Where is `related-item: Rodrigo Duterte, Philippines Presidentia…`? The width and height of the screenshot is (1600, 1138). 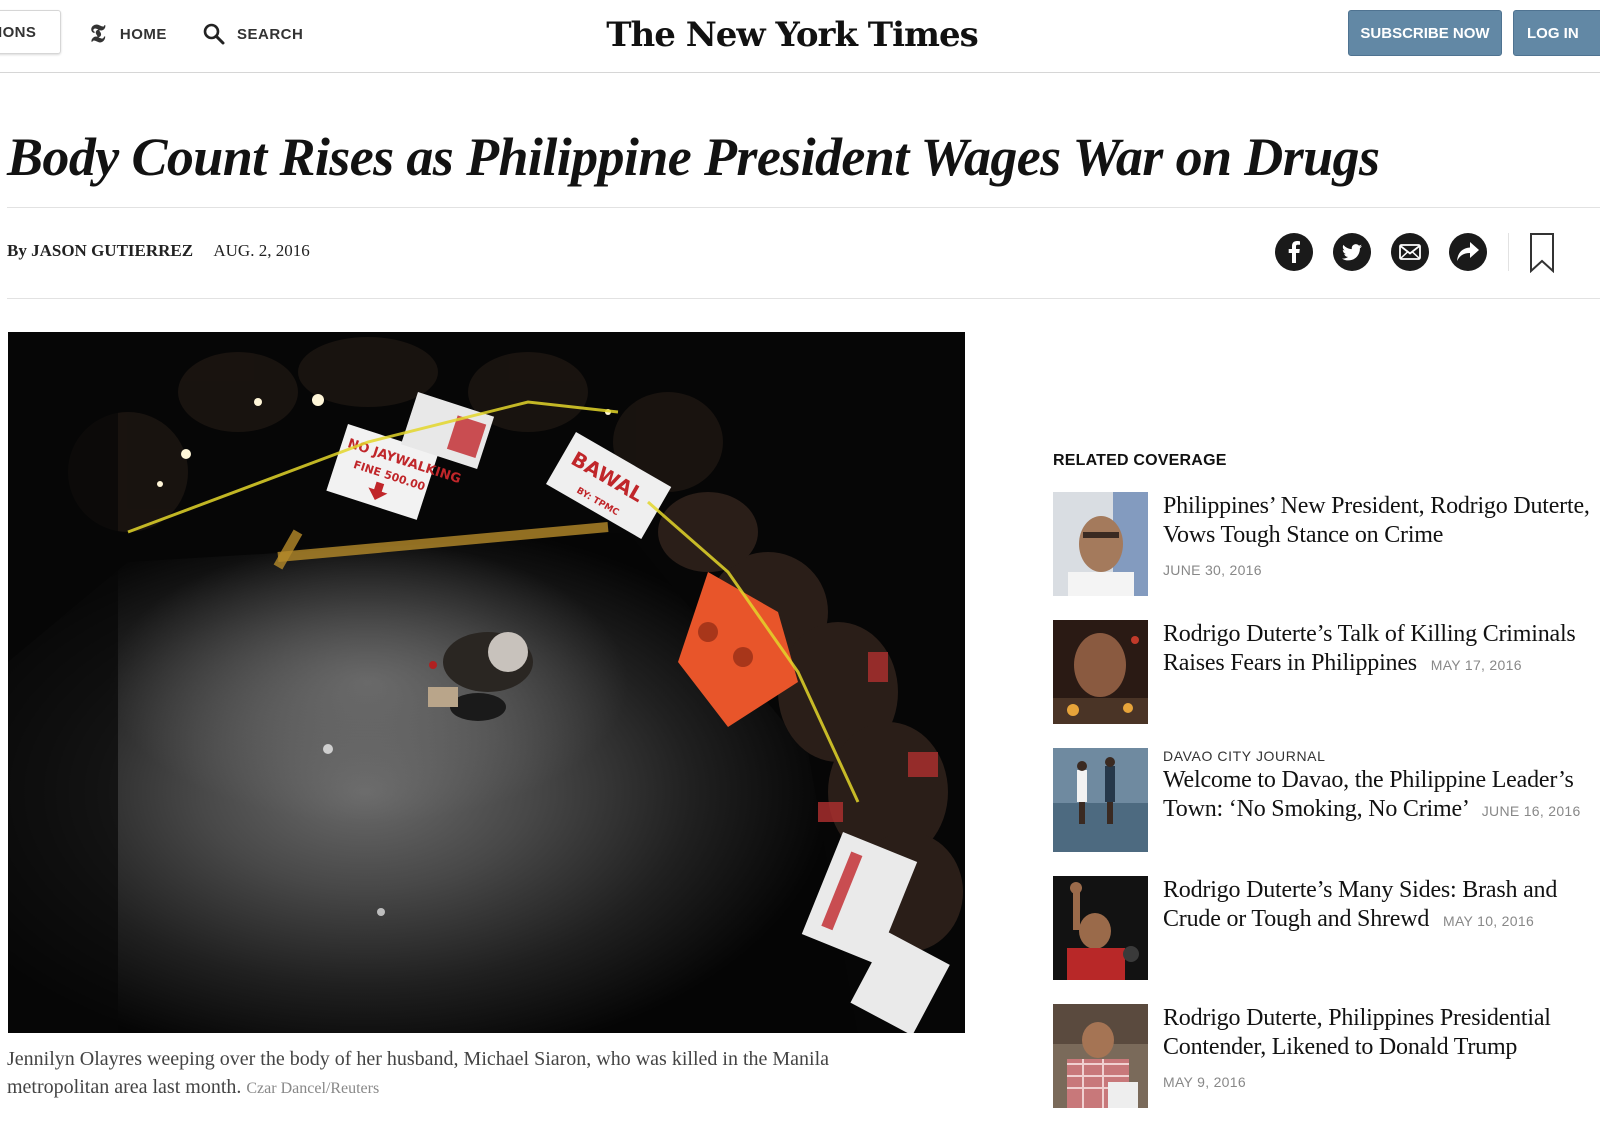 related-item: Rodrigo Duterte, Philippines Presidentia… is located at coordinates (1326, 1057).